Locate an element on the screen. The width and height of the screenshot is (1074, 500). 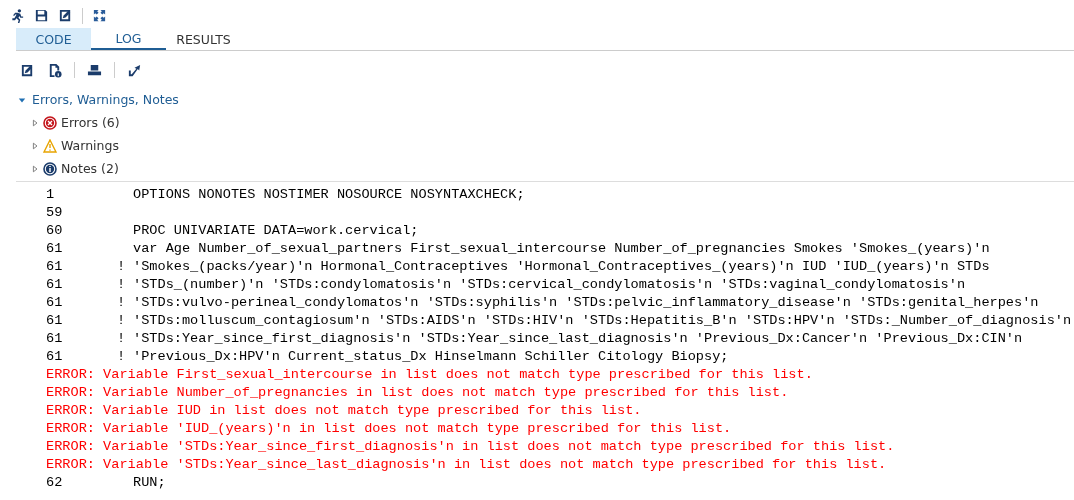
document-info-icon is located at coordinates (54, 70).